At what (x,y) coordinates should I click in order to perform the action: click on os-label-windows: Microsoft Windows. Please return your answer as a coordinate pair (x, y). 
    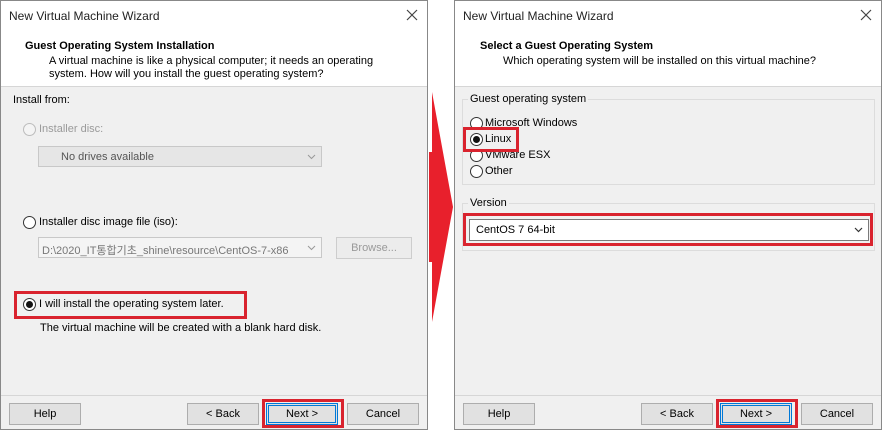
    Looking at the image, I should click on (531, 123).